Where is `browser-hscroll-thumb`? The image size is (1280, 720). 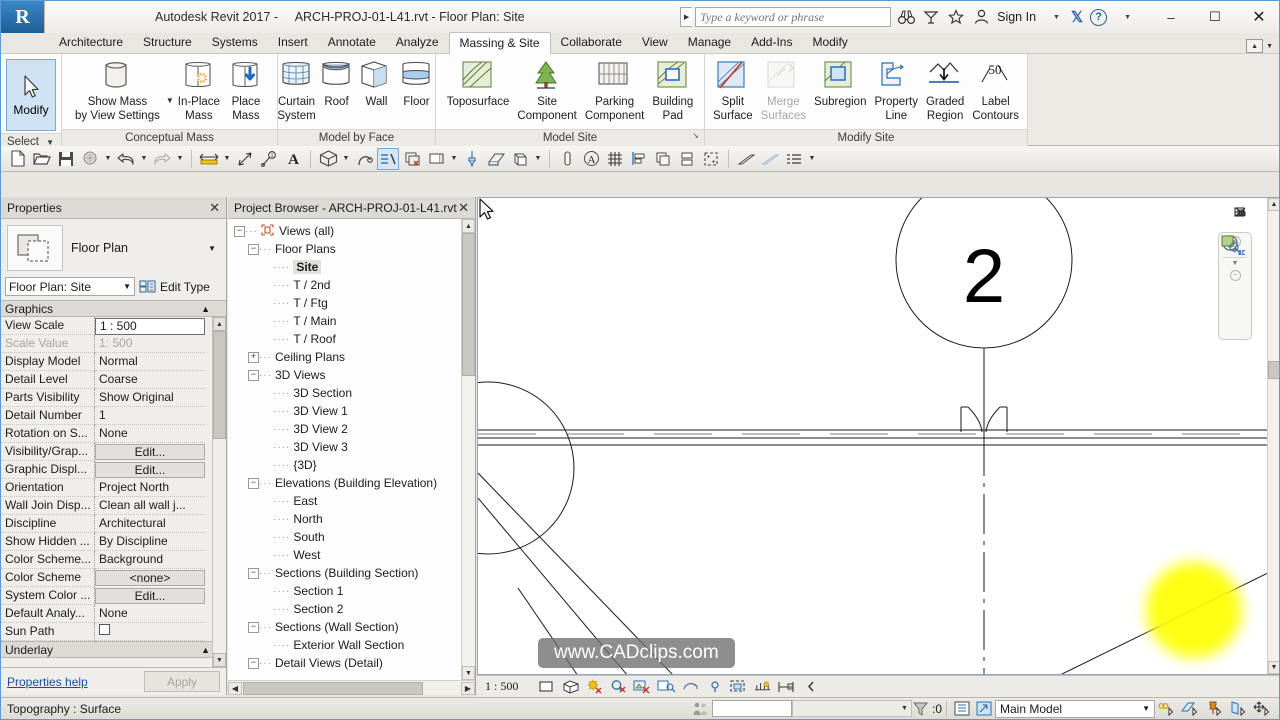
browser-hscroll-thumb is located at coordinates (333, 688).